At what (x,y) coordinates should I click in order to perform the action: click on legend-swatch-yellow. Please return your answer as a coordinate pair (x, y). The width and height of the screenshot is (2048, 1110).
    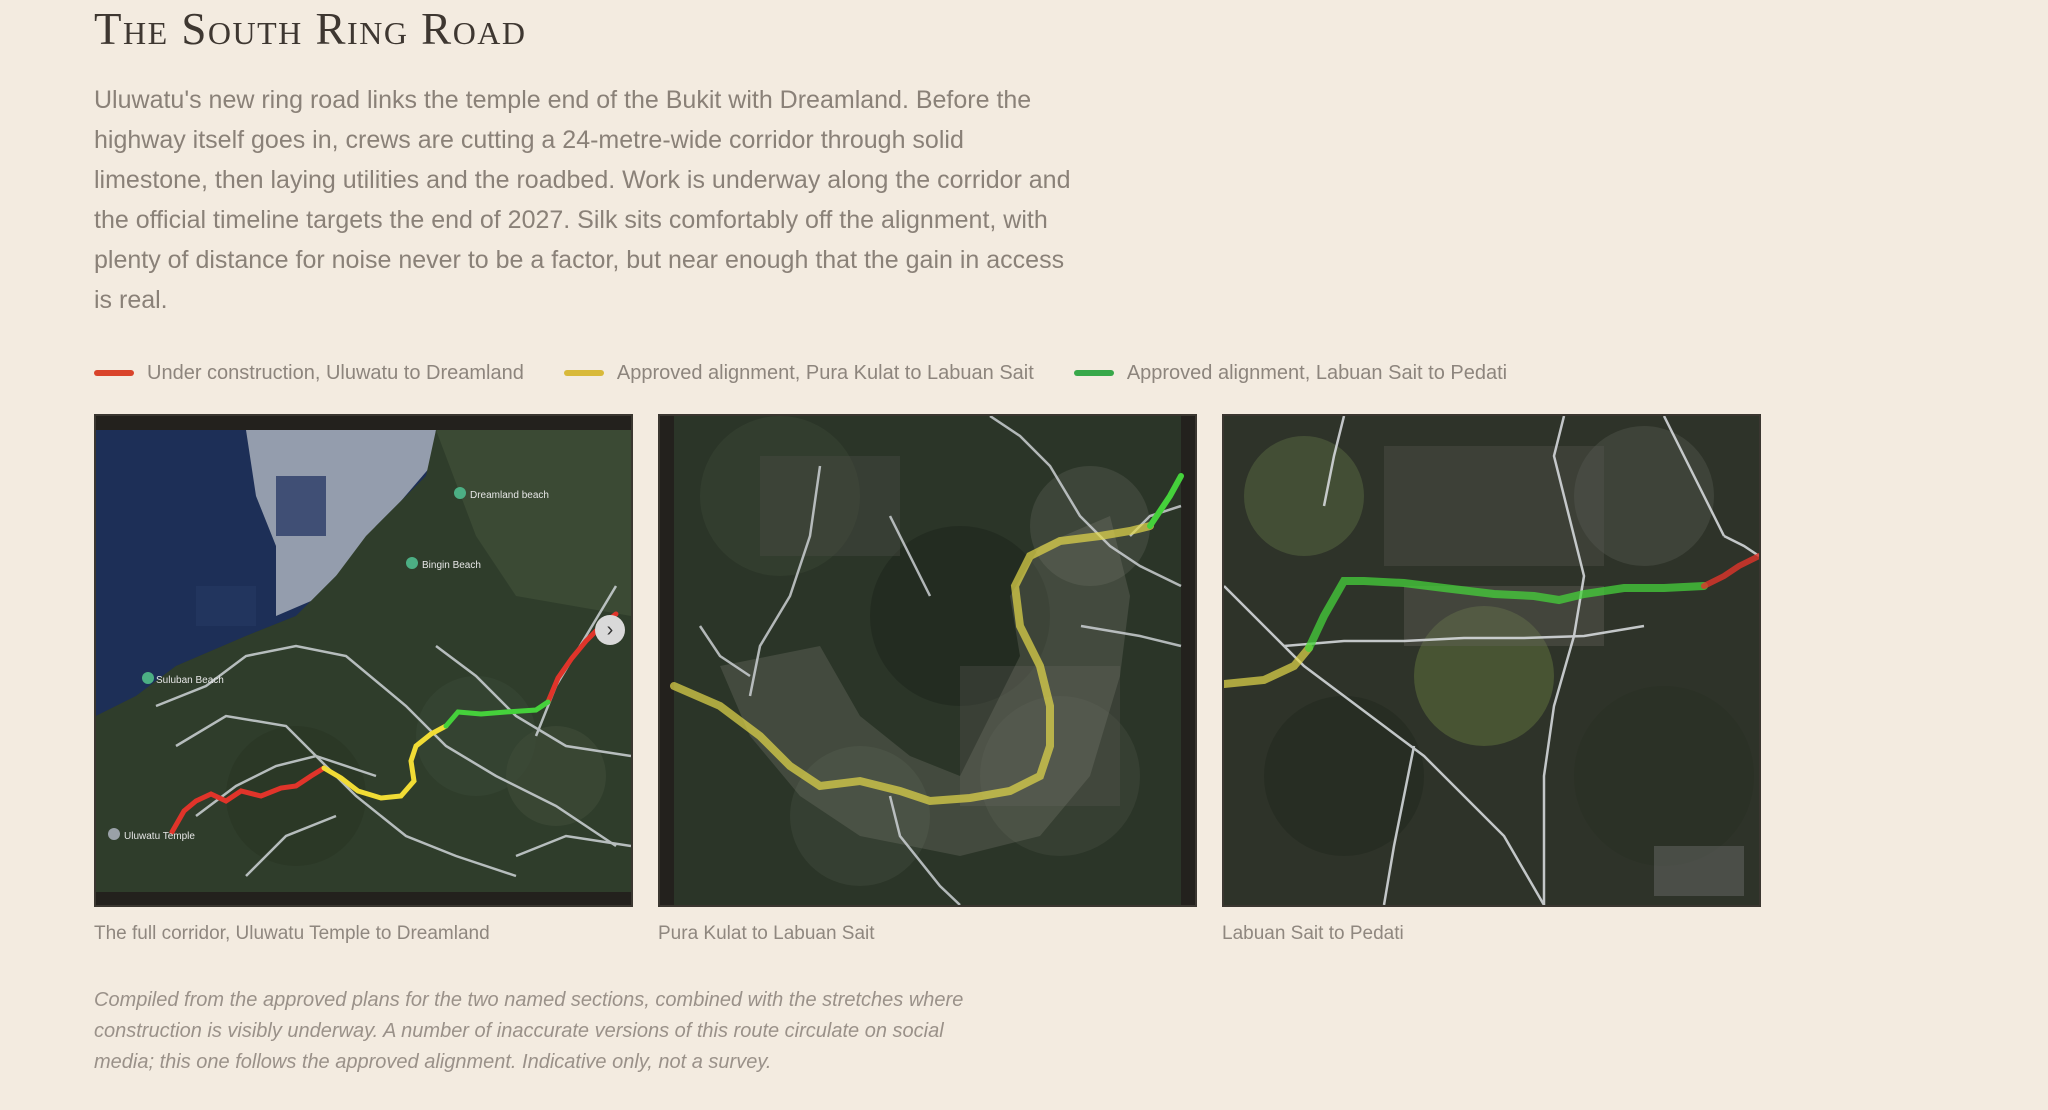
    Looking at the image, I should click on (583, 373).